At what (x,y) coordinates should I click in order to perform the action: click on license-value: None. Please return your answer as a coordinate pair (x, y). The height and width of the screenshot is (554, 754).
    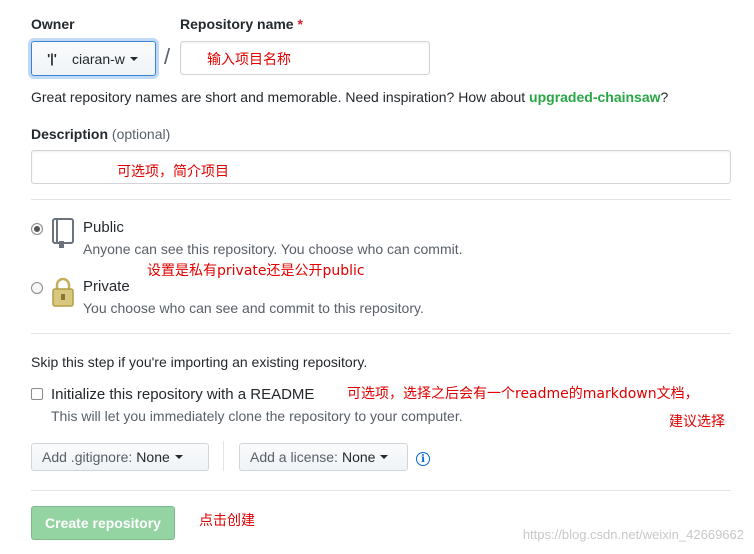
    Looking at the image, I should click on (358, 457).